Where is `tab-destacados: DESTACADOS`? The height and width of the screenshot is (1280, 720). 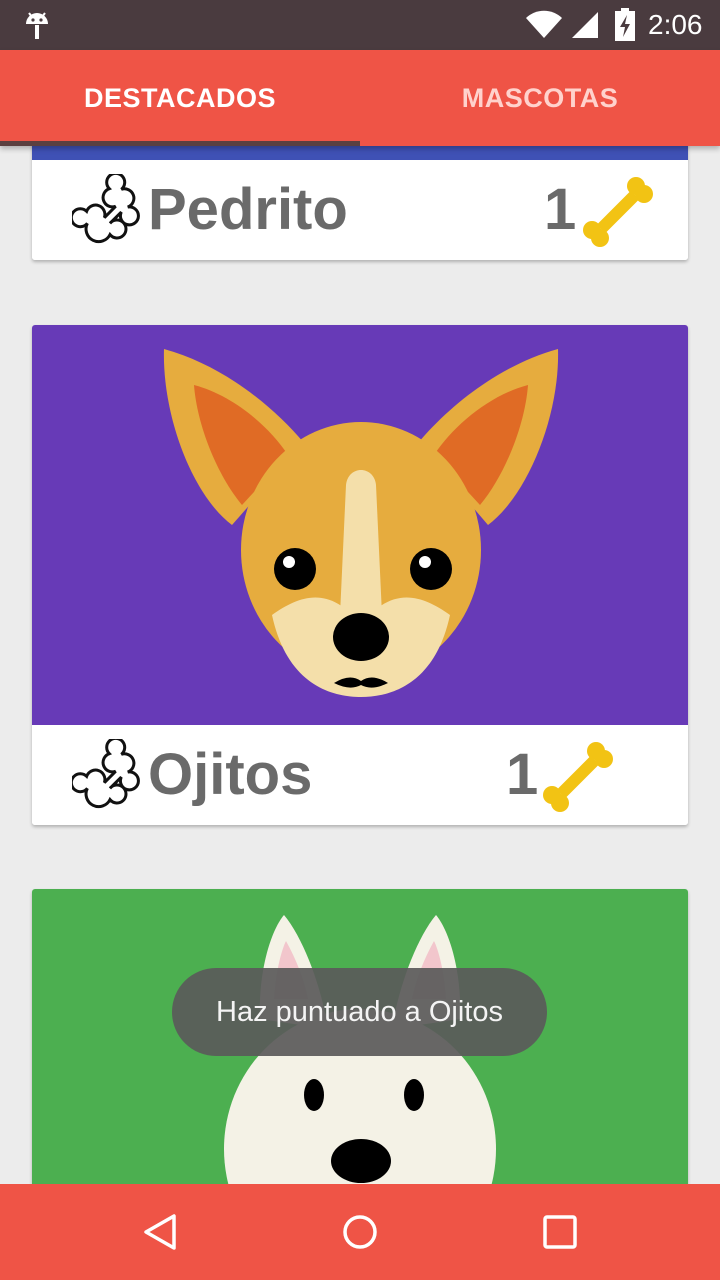 tab-destacados: DESTACADOS is located at coordinates (180, 98).